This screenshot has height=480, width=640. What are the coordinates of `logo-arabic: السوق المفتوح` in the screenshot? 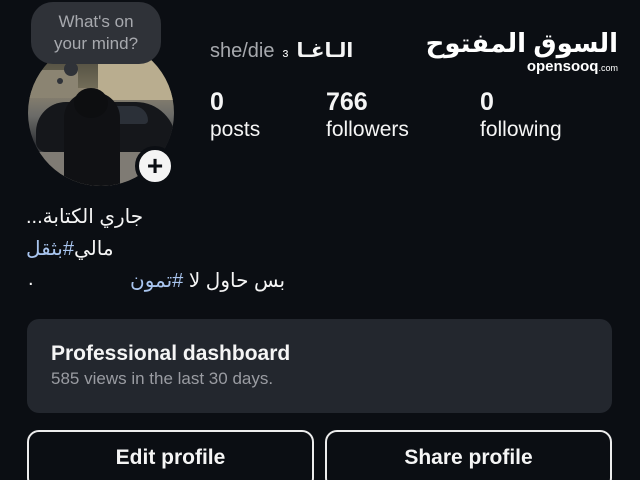 It's located at (521, 43).